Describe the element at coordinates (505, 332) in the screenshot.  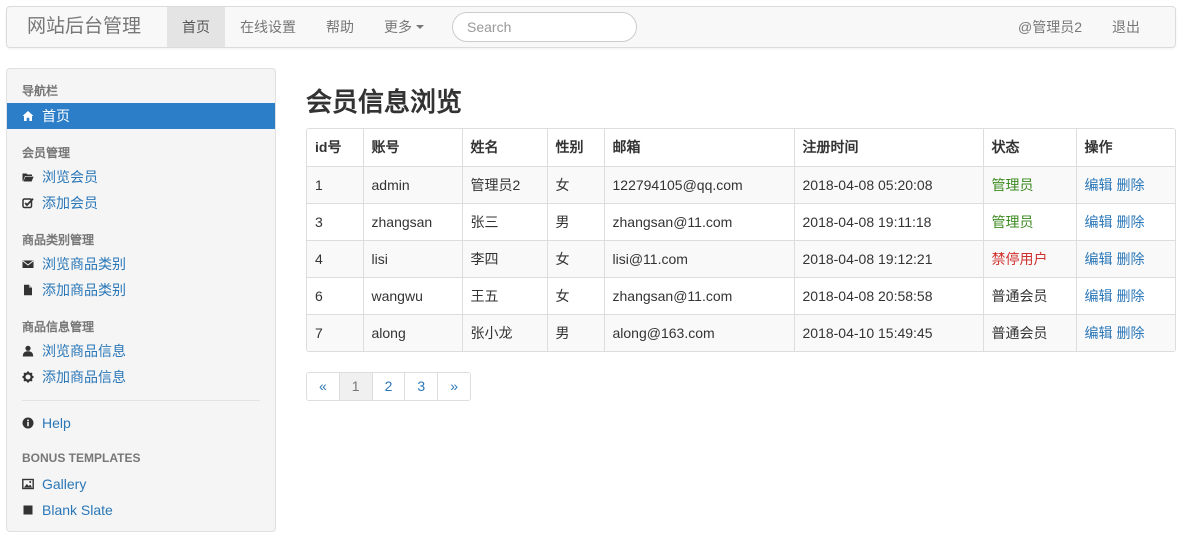
I see `cell-name: 张小龙` at that location.